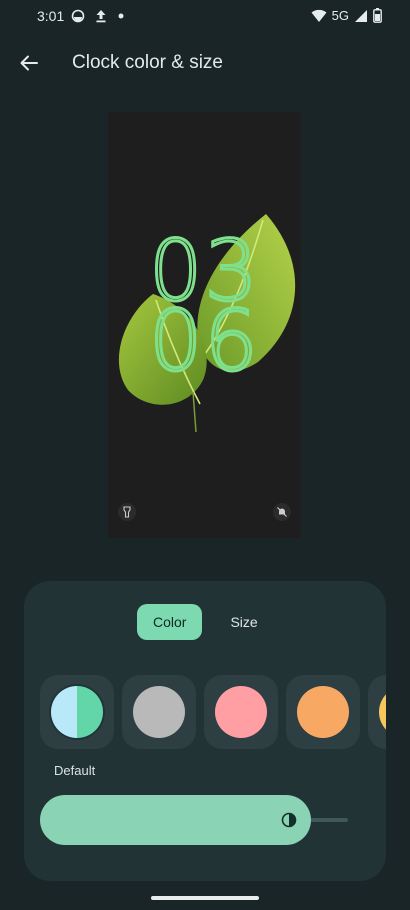 This screenshot has width=410, height=910. I want to click on flashlight-icon, so click(127, 512).